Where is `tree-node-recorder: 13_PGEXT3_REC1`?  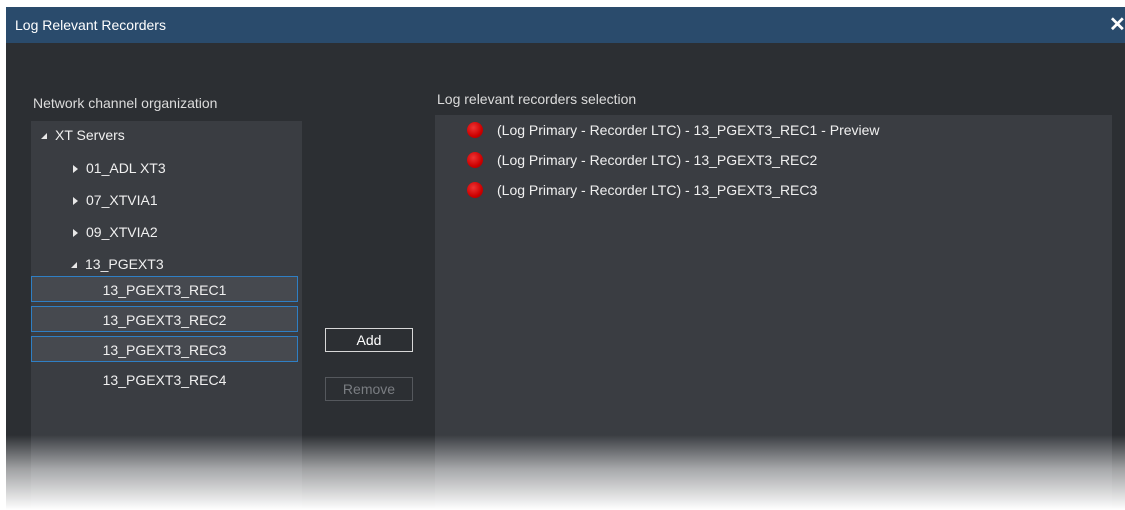
tree-node-recorder: 13_PGEXT3_REC1 is located at coordinates (164, 289).